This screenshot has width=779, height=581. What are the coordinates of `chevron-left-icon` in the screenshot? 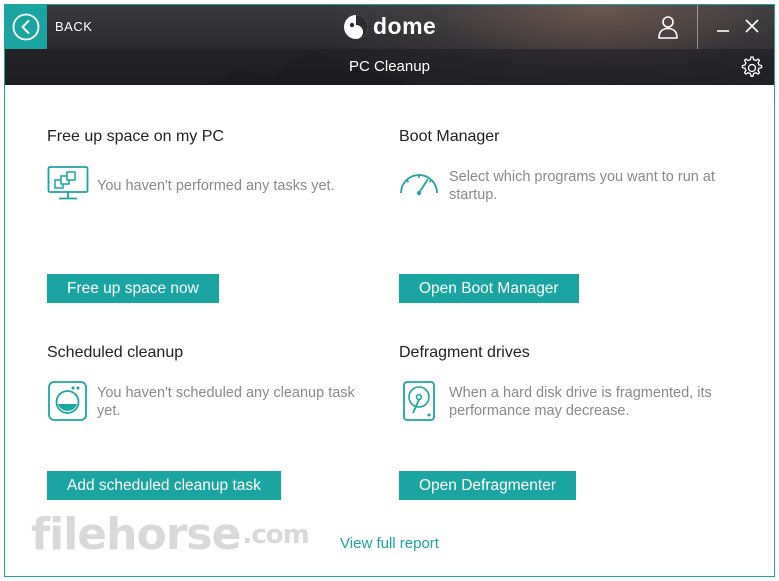 It's located at (26, 27).